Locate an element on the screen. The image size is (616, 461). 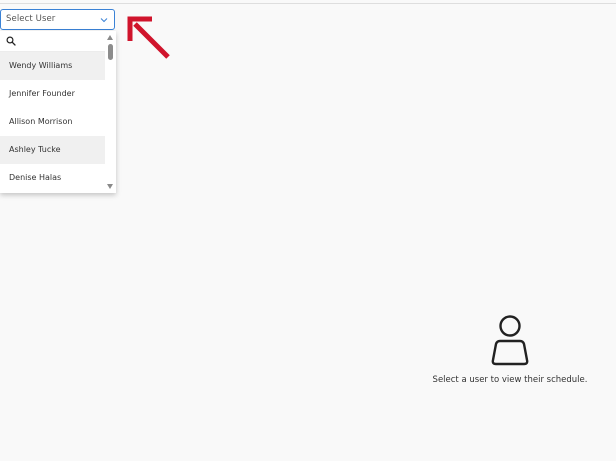
header-divider is located at coordinates (308, 3).